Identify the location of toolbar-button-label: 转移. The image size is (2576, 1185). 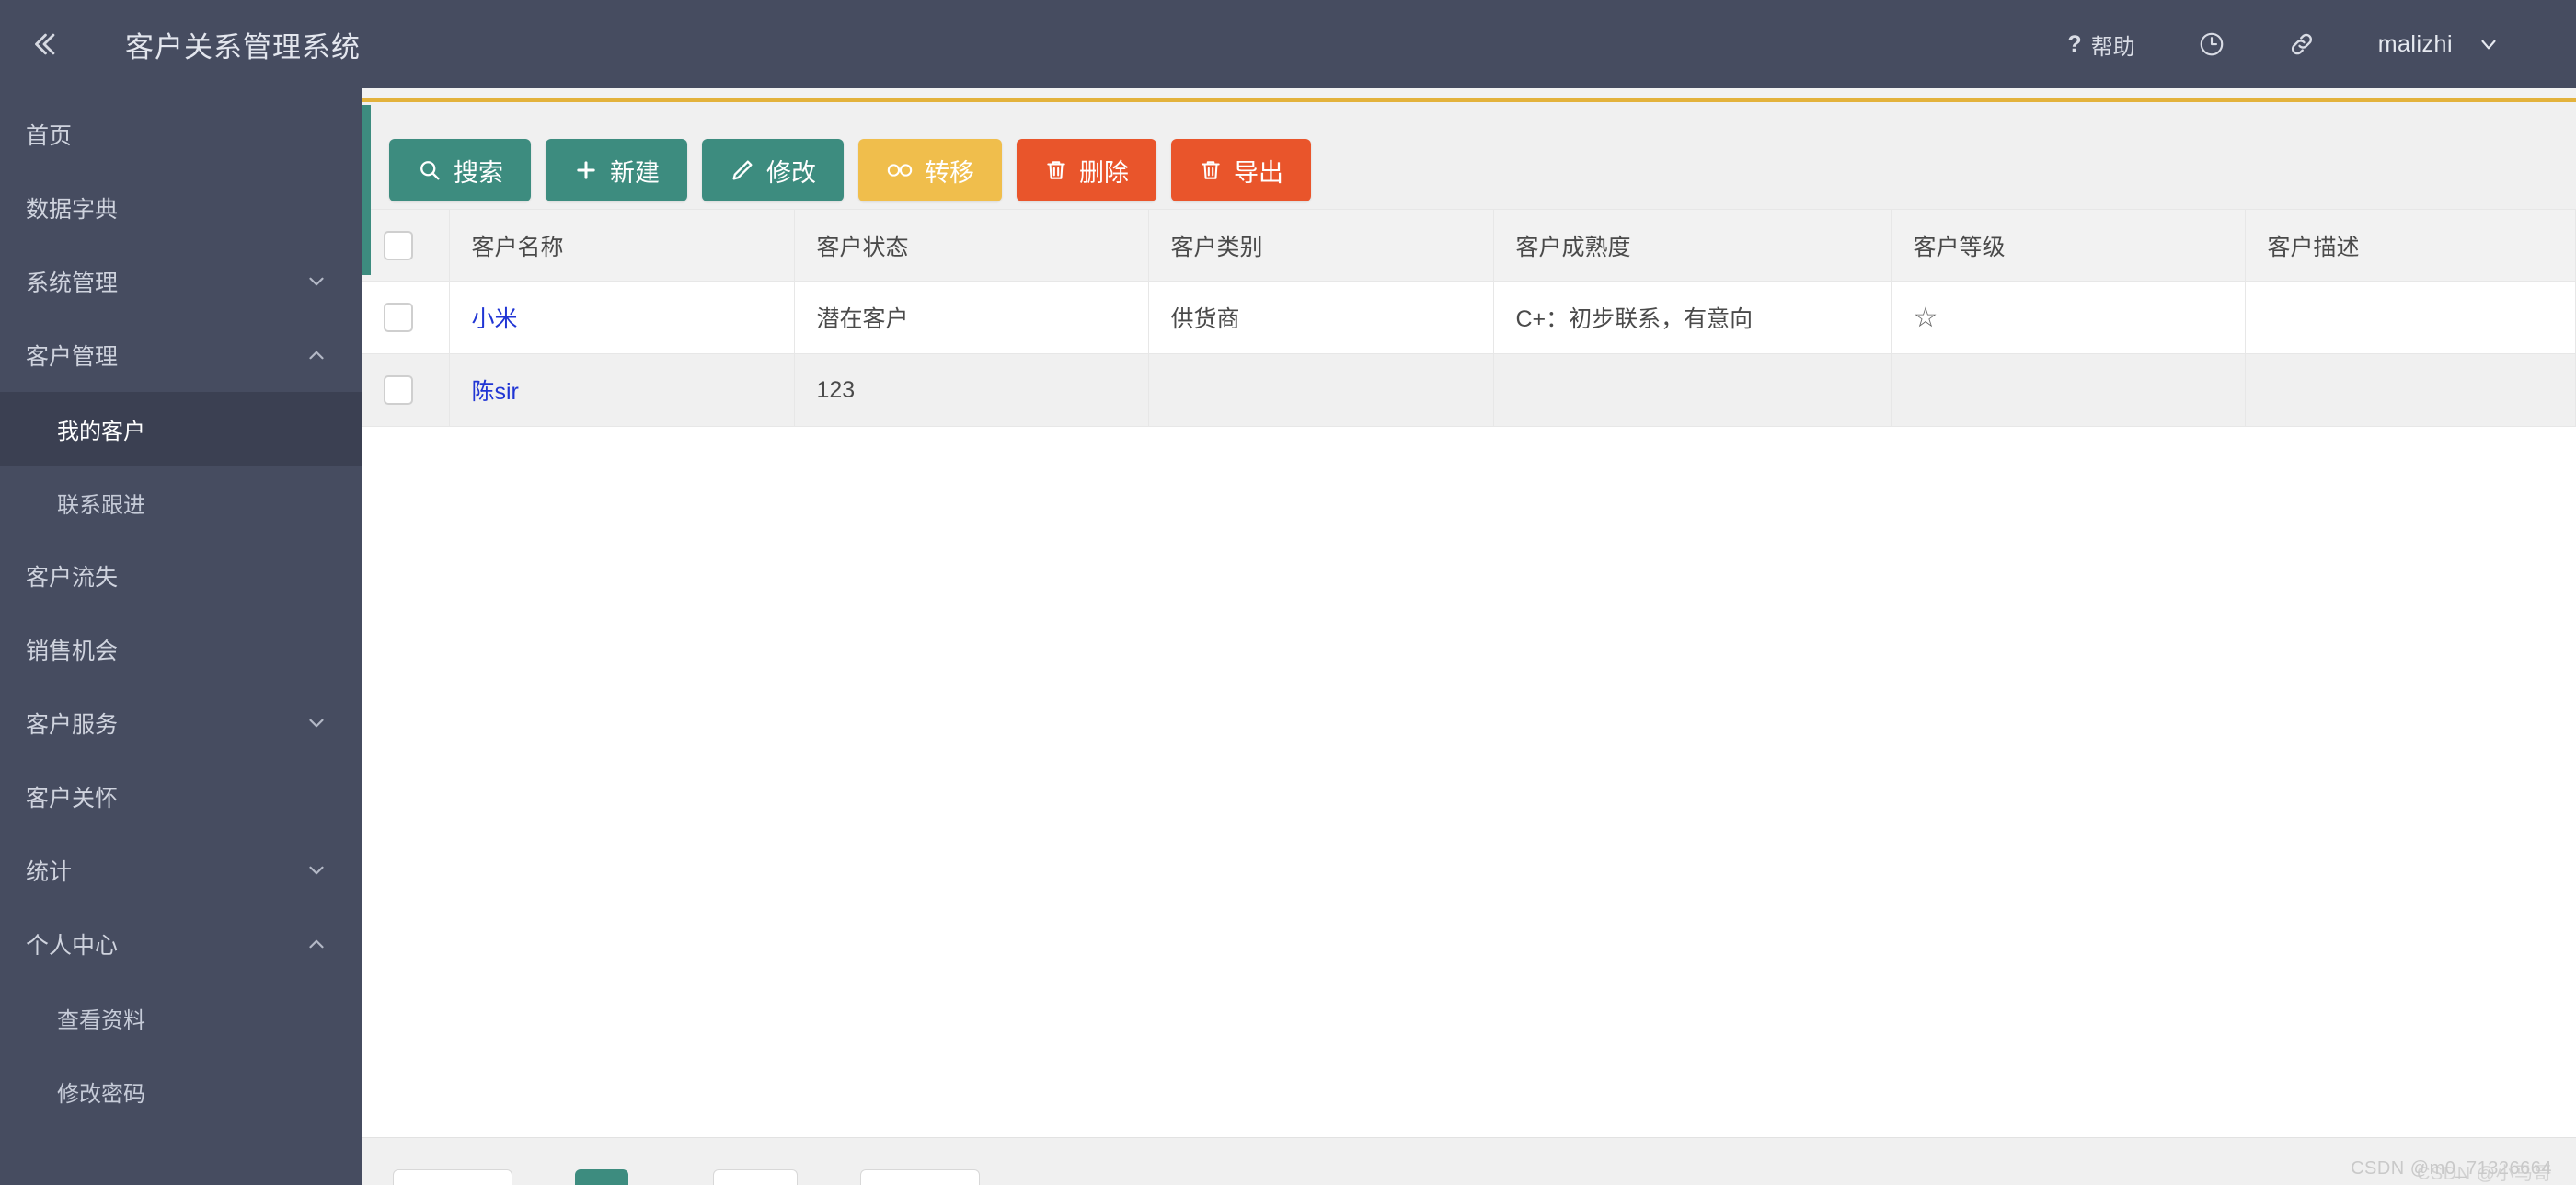
(949, 172).